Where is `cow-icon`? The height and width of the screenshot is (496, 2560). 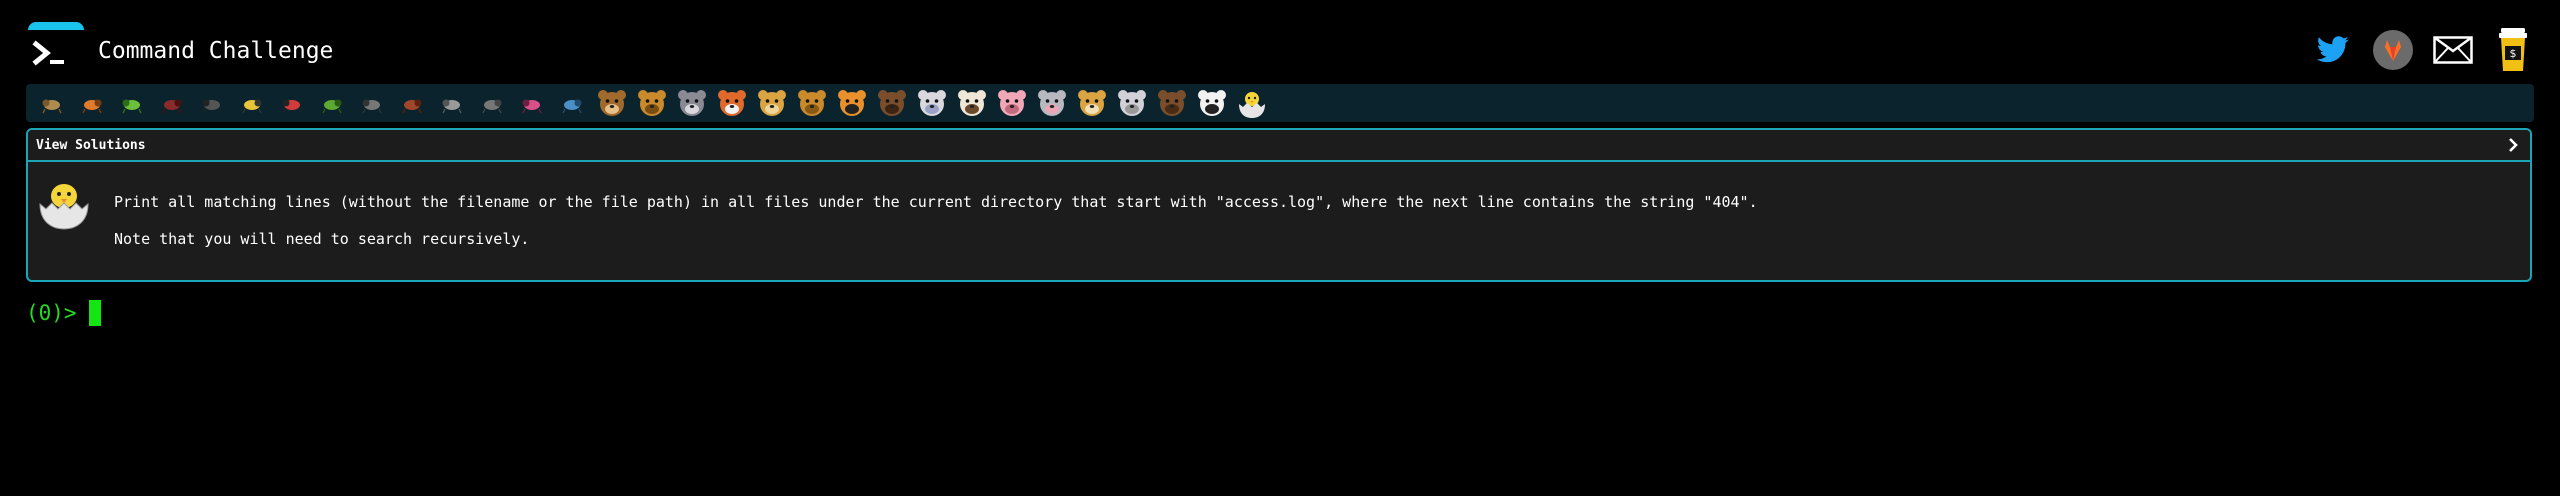 cow-icon is located at coordinates (972, 103).